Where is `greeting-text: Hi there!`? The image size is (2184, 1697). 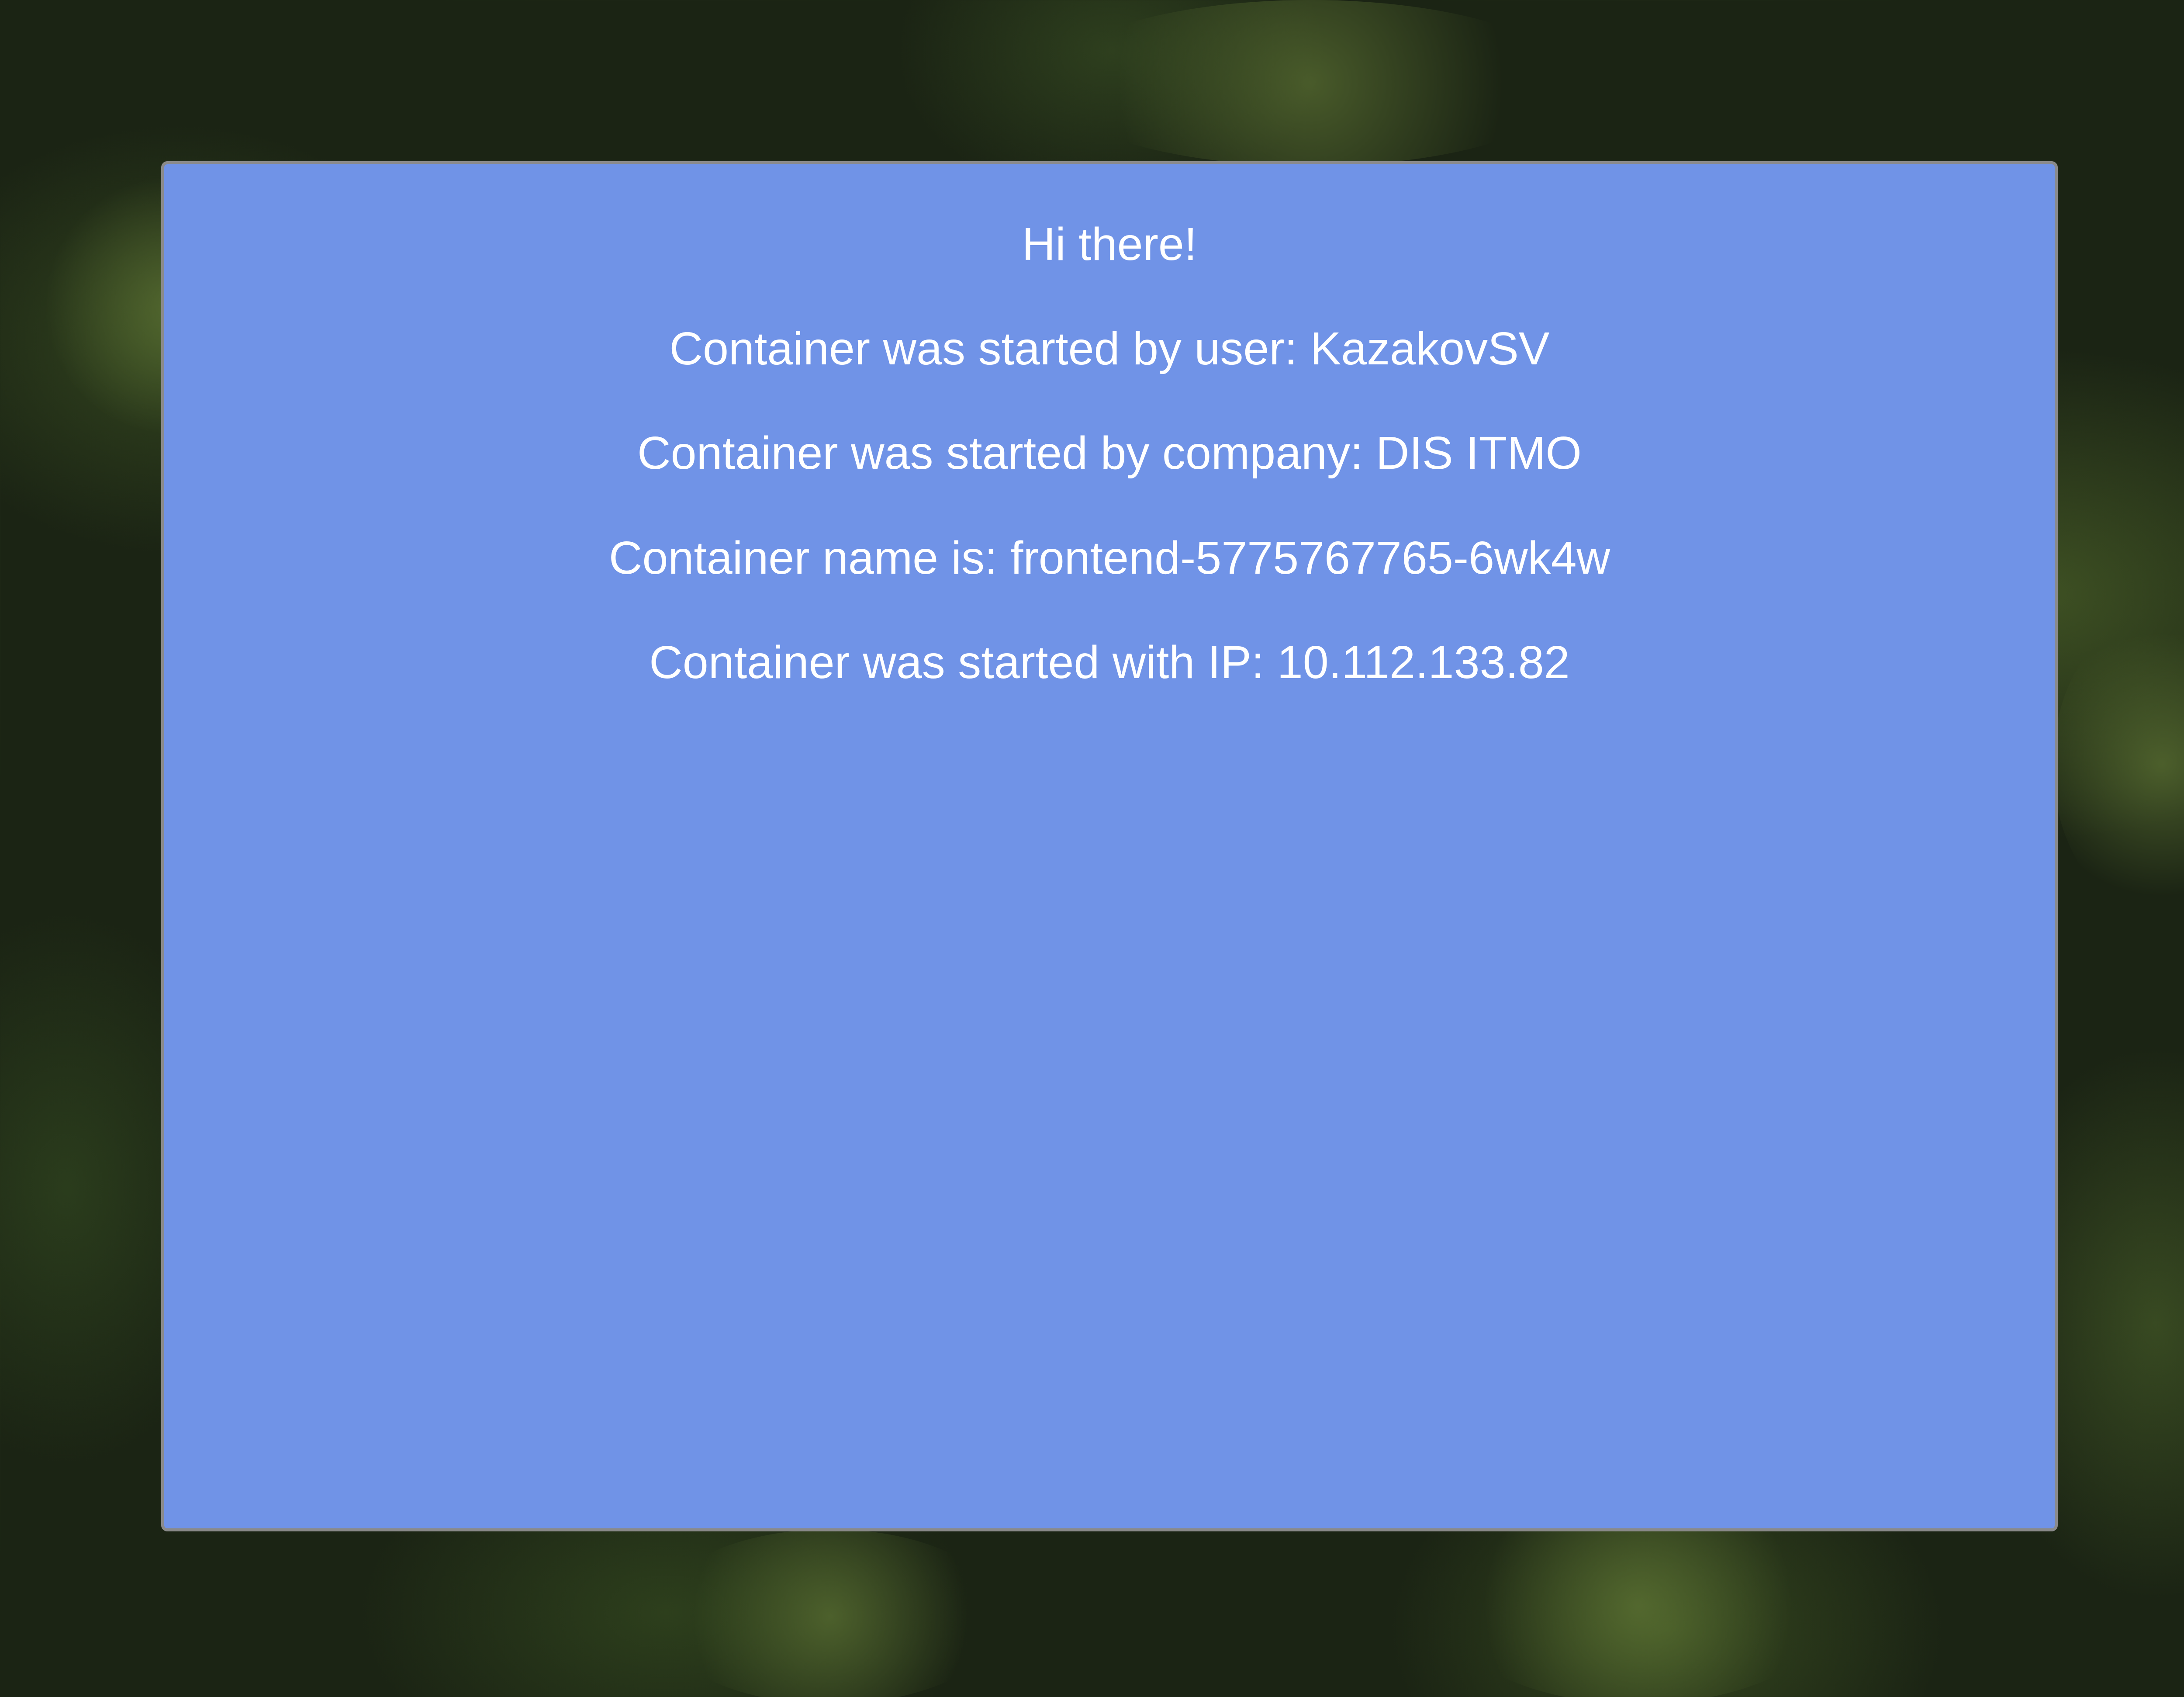 greeting-text: Hi there! is located at coordinates (1109, 244).